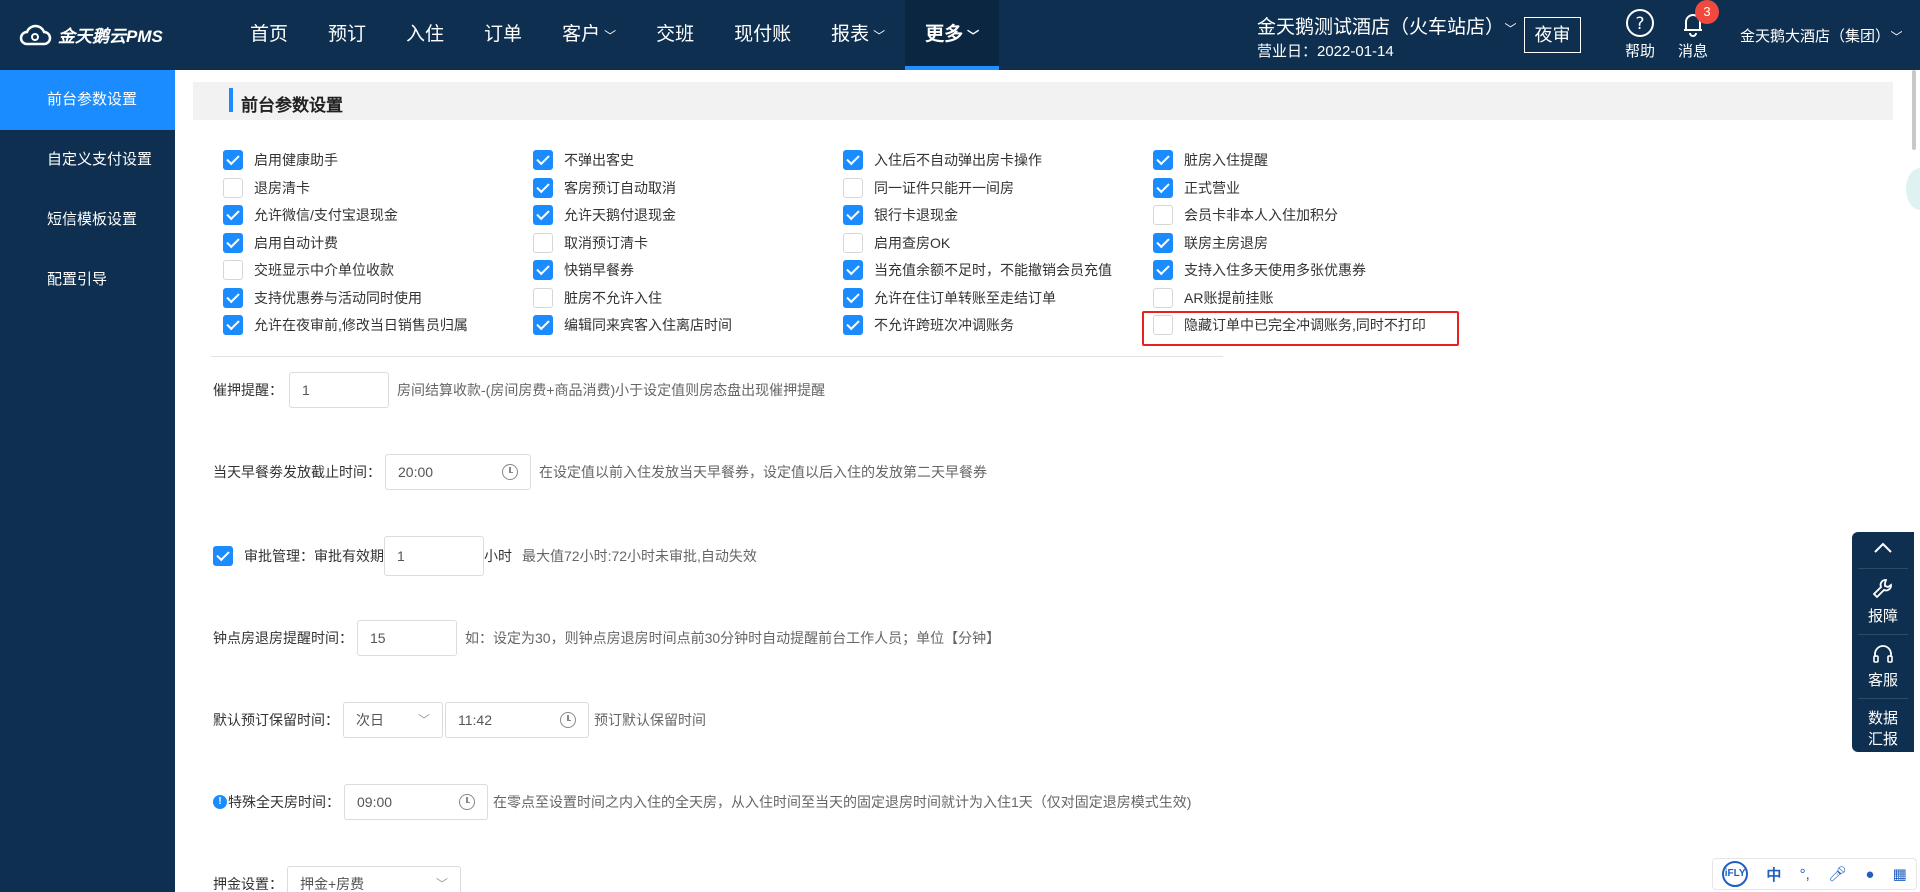 The width and height of the screenshot is (1920, 892). What do you see at coordinates (407, 638) in the screenshot?
I see `hourly-checkout-input: 15` at bounding box center [407, 638].